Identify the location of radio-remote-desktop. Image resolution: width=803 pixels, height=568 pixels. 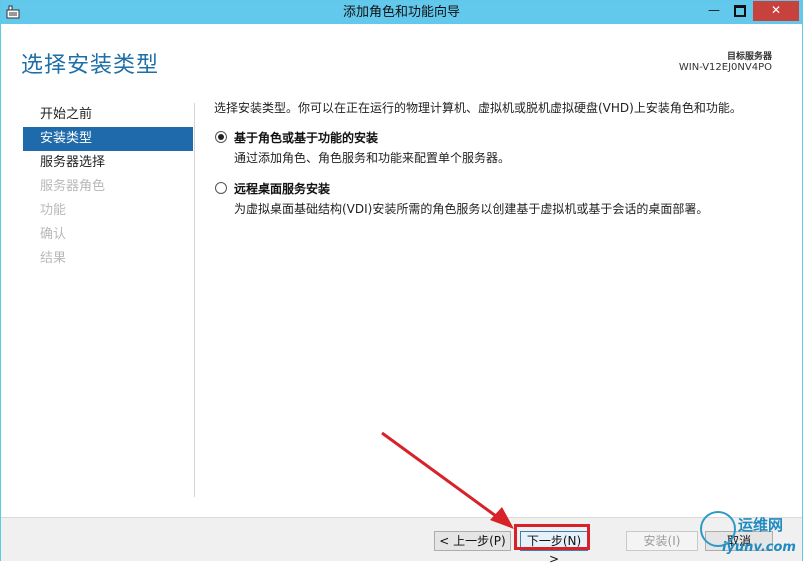
(221, 188).